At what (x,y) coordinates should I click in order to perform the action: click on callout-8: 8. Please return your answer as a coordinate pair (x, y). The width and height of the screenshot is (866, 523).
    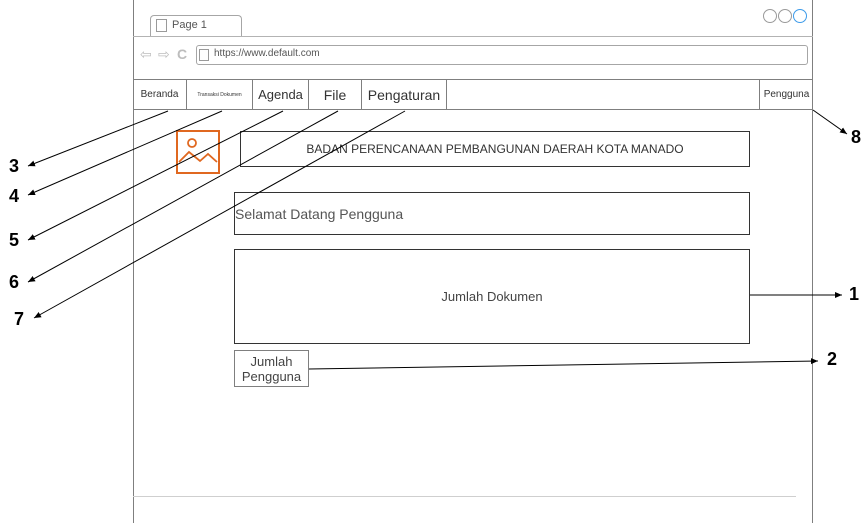
    Looking at the image, I should click on (856, 137).